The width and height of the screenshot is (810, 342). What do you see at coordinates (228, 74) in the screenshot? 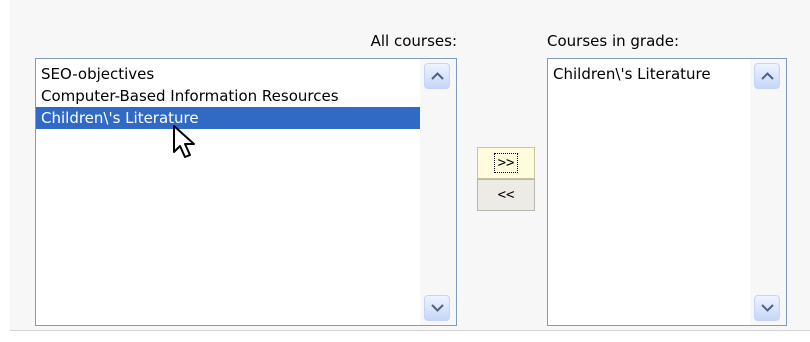
I see `list-item: SEO-objectives` at bounding box center [228, 74].